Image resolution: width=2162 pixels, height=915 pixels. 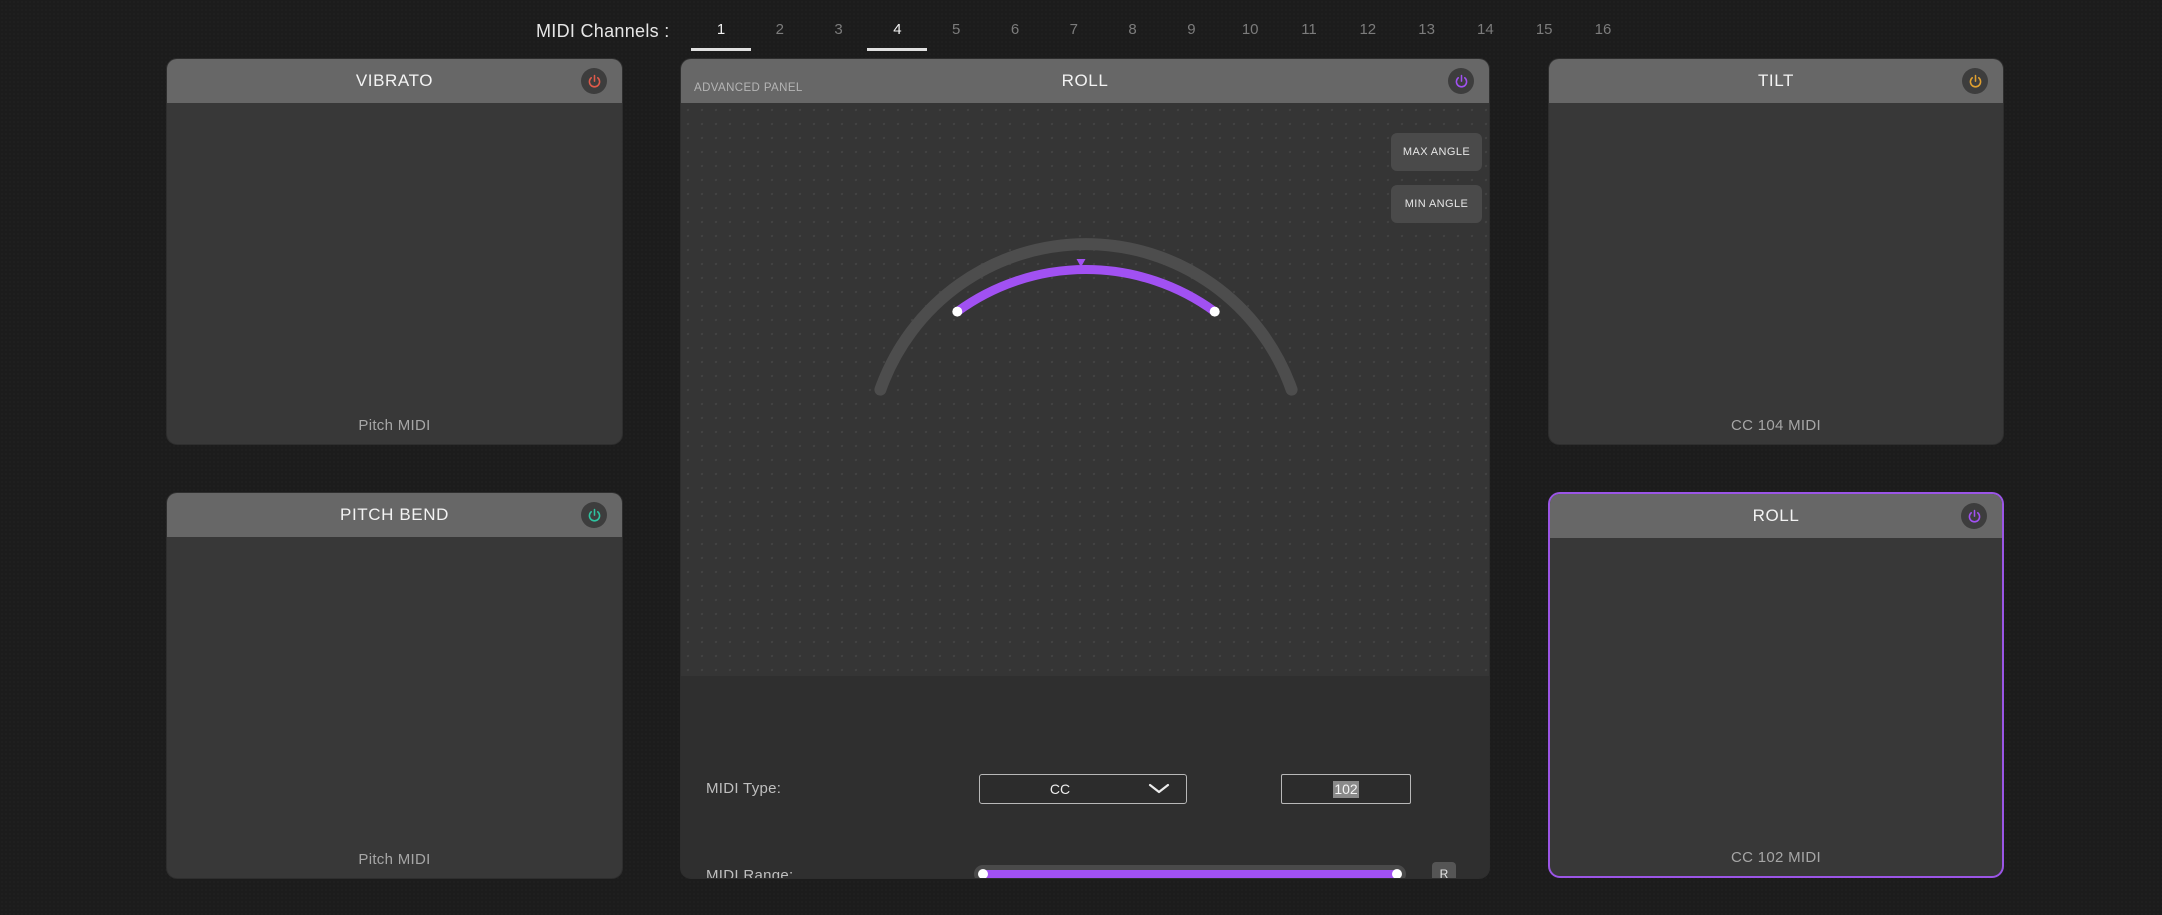 I want to click on advanced-power-button, so click(x=1461, y=81).